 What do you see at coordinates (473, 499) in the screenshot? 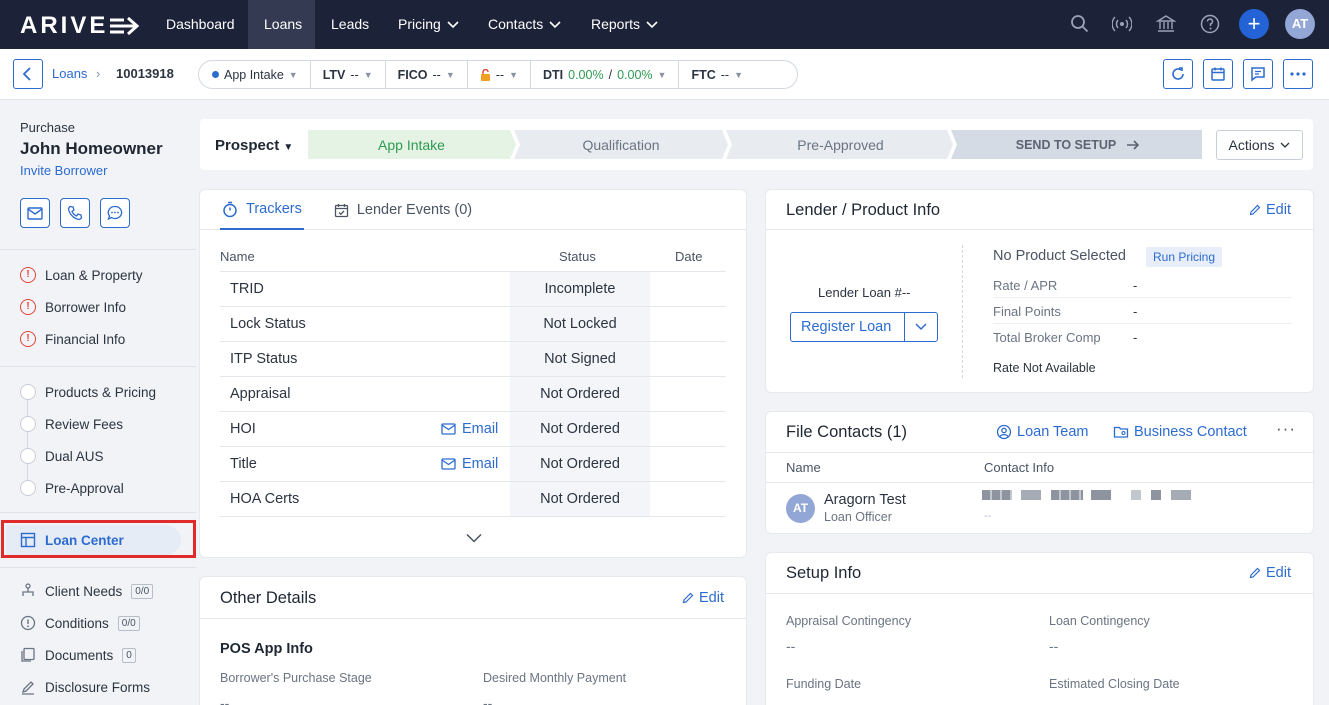
I see `tracker-row-hoa-certs: HOA Certs Not Ordered` at bounding box center [473, 499].